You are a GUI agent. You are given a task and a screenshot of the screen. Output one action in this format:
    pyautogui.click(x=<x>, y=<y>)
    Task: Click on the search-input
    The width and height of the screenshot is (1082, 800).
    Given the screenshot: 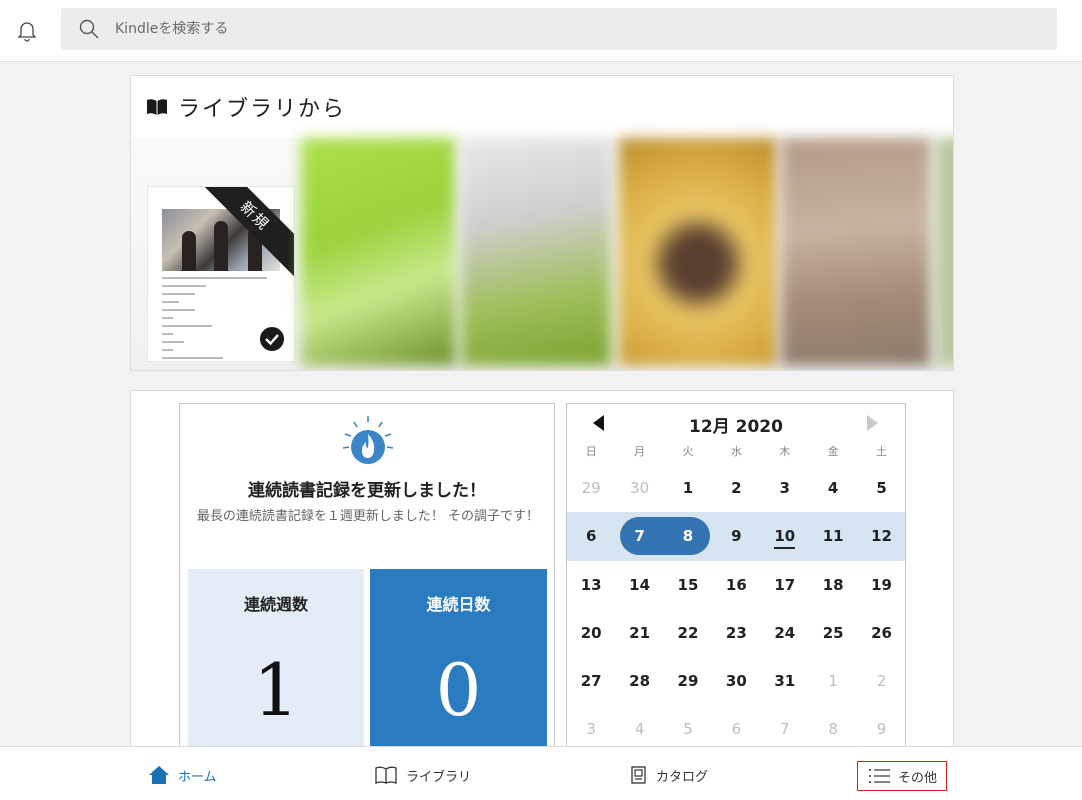 What is the action you would take?
    pyautogui.click(x=565, y=29)
    